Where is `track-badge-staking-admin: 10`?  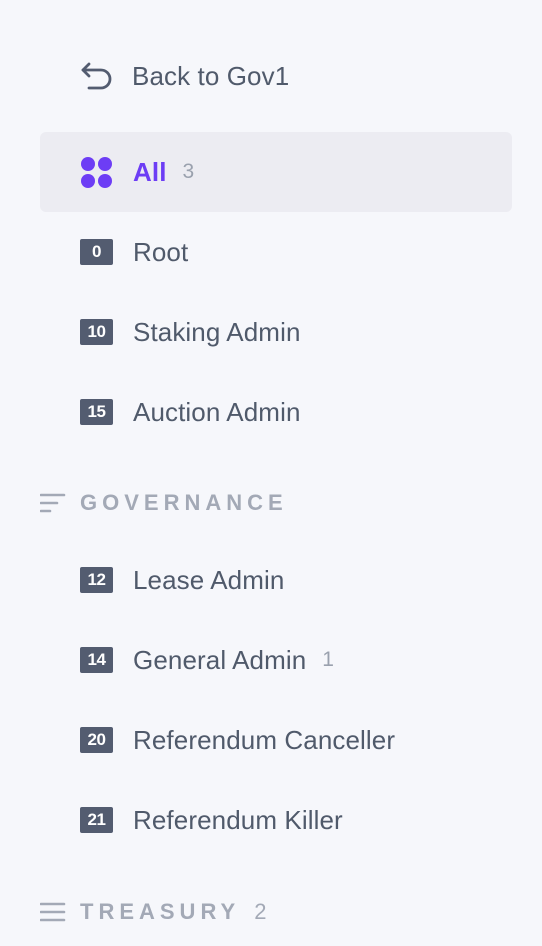 track-badge-staking-admin: 10 is located at coordinates (96, 332).